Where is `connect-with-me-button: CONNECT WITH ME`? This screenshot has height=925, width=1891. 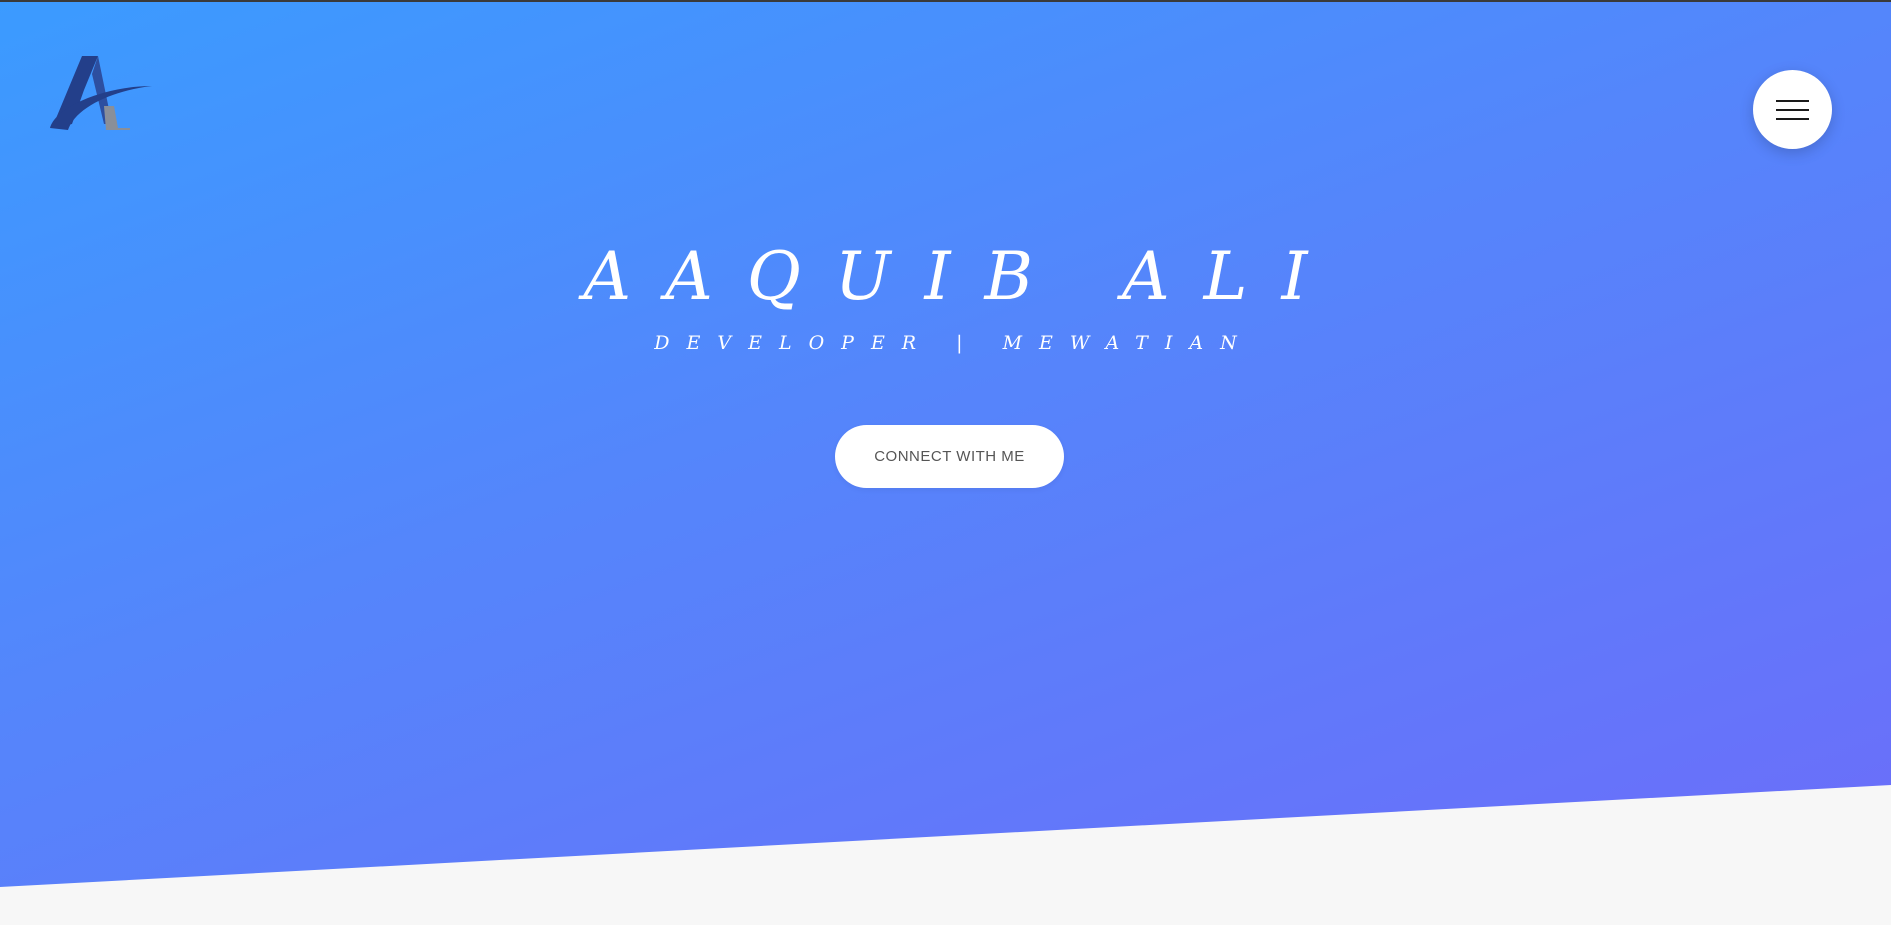 connect-with-me-button: CONNECT WITH ME is located at coordinates (949, 456).